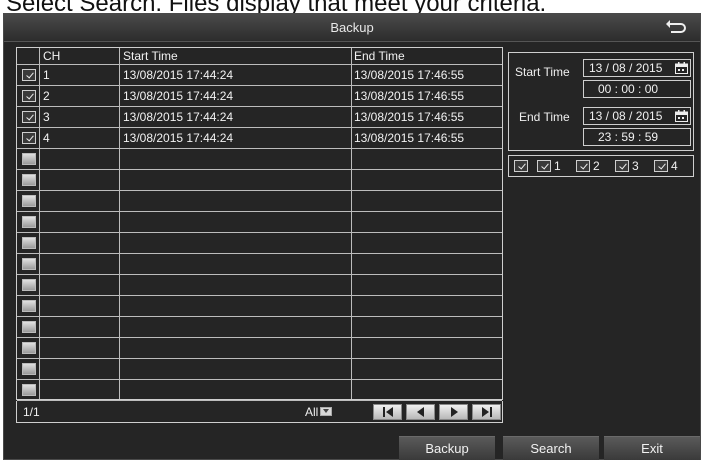 The image size is (701, 460). I want to click on select-all-channels, so click(521, 166).